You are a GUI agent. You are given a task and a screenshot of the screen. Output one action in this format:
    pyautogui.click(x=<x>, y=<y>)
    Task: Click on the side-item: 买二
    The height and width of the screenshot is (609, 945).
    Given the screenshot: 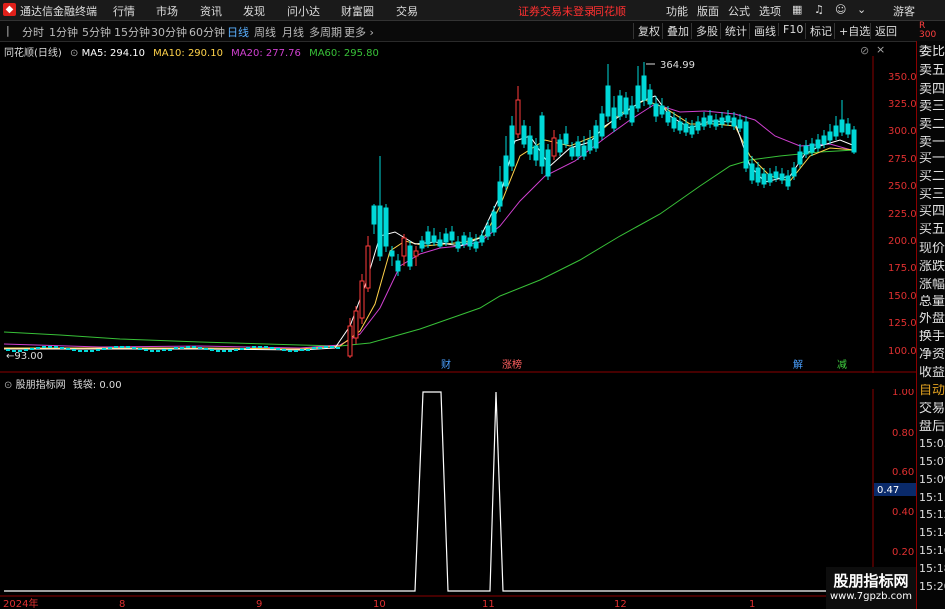 What is the action you would take?
    pyautogui.click(x=932, y=177)
    